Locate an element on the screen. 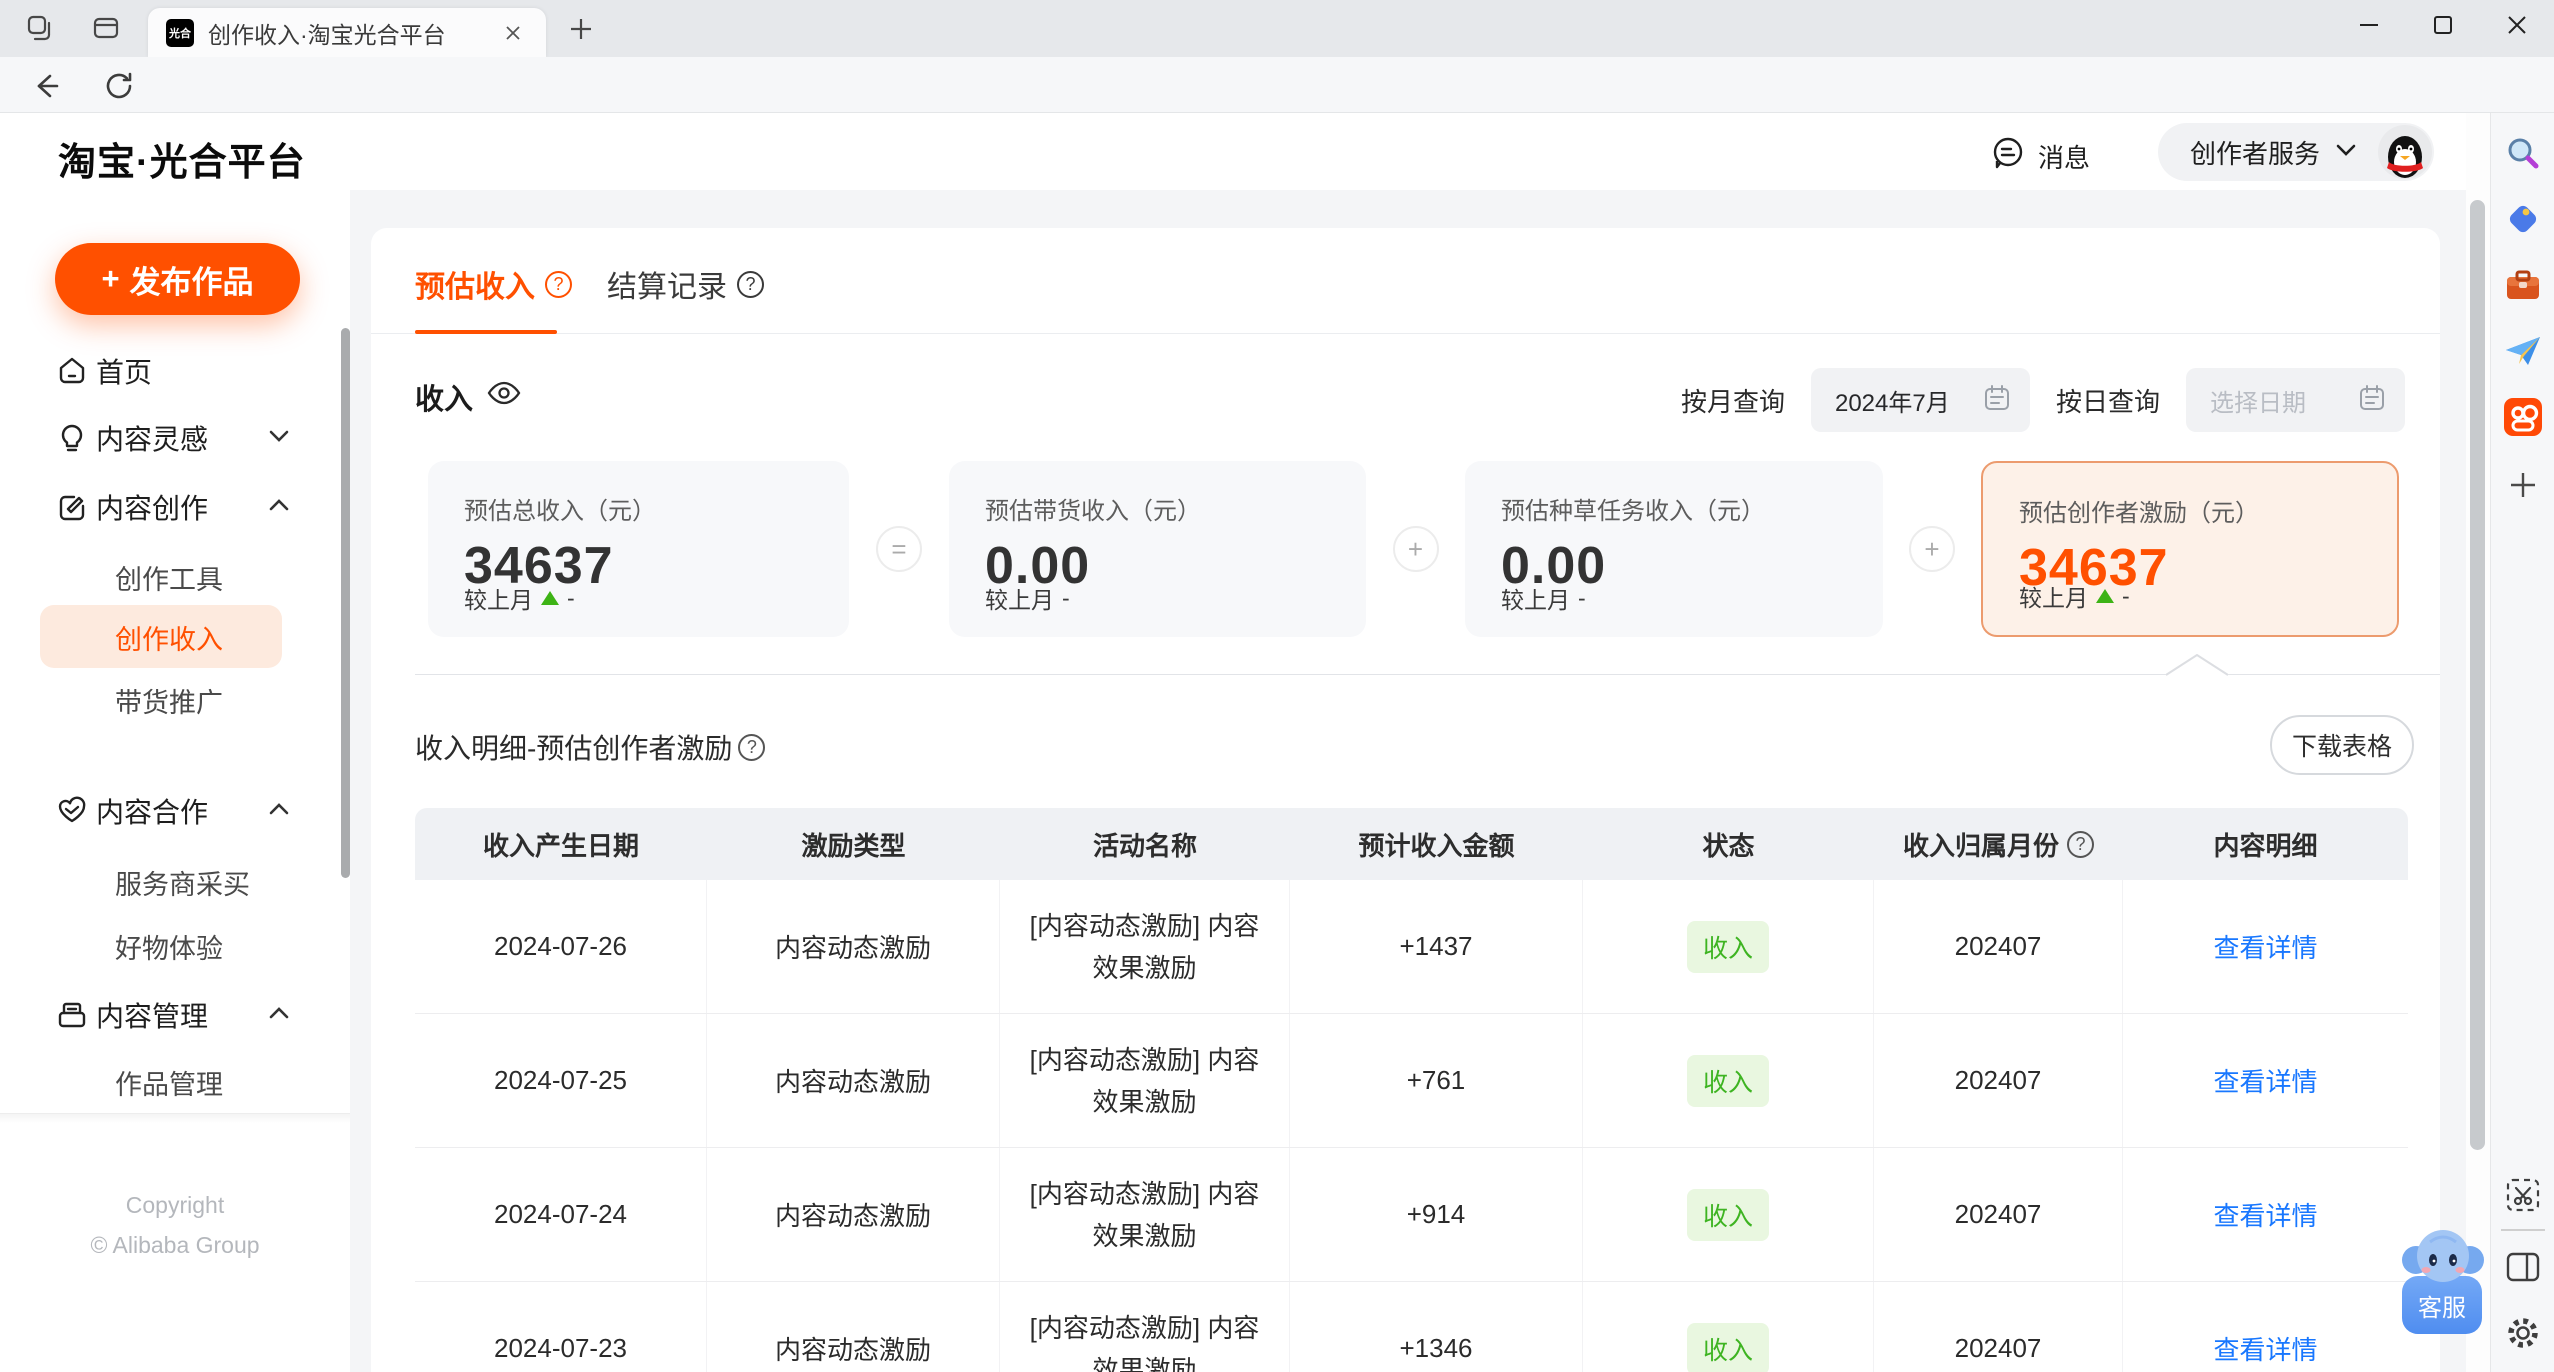  sidebar-toolbox-icon is located at coordinates (2523, 285).